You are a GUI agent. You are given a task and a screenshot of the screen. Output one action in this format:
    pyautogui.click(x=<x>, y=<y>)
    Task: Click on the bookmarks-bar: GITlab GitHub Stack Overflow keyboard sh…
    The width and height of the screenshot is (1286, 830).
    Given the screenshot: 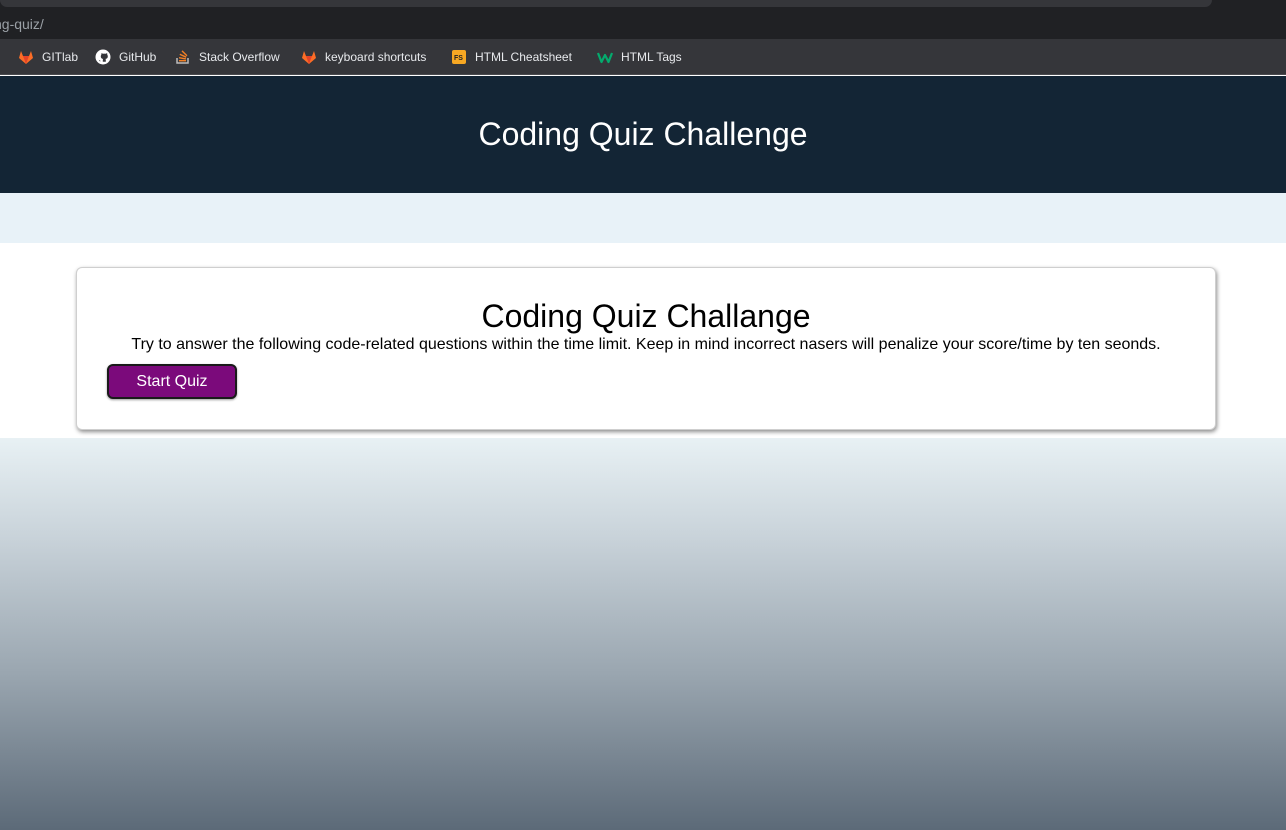 What is the action you would take?
    pyautogui.click(x=643, y=69)
    